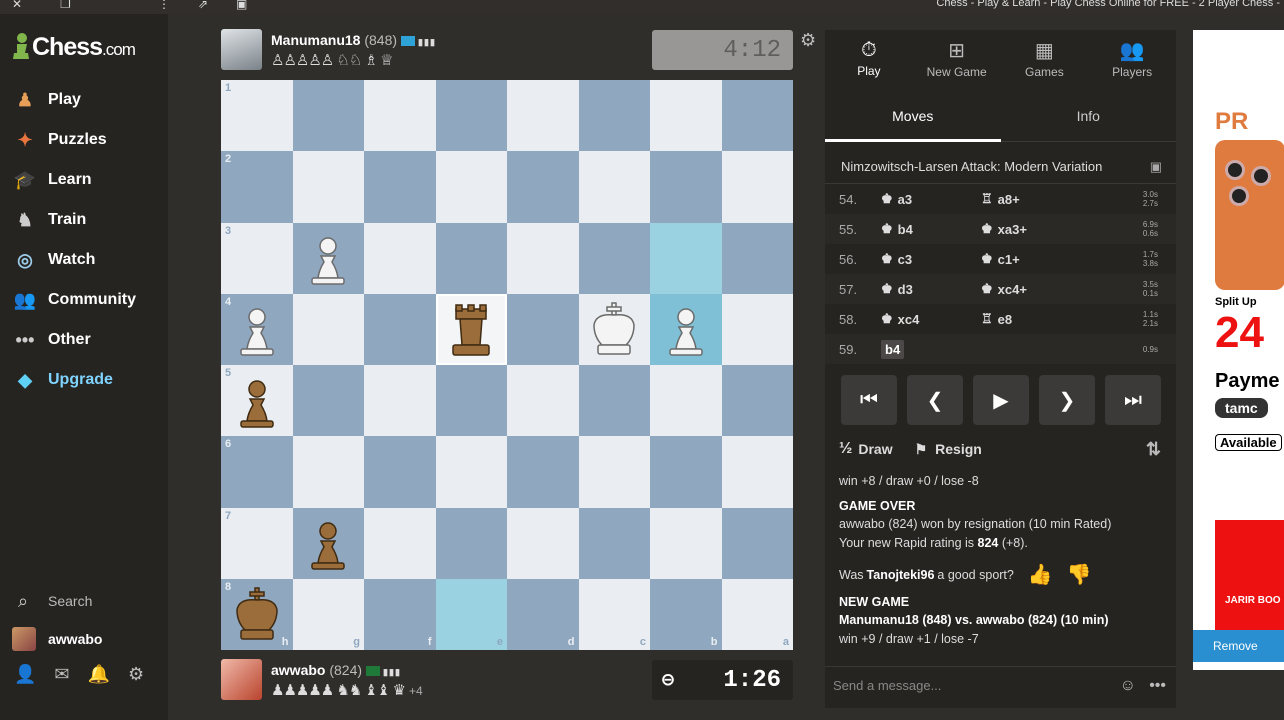 This screenshot has height=720, width=1284. I want to click on draw-button: Draw, so click(875, 449).